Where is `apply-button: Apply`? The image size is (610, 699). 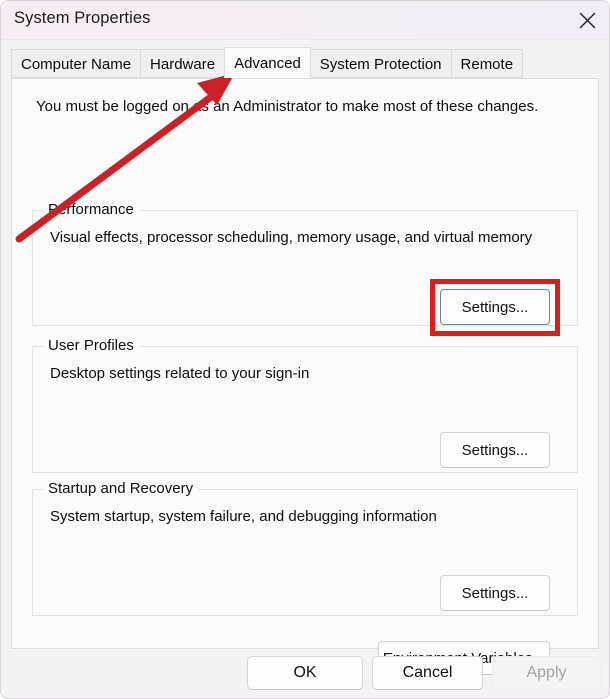
apply-button: Apply is located at coordinates (546, 673).